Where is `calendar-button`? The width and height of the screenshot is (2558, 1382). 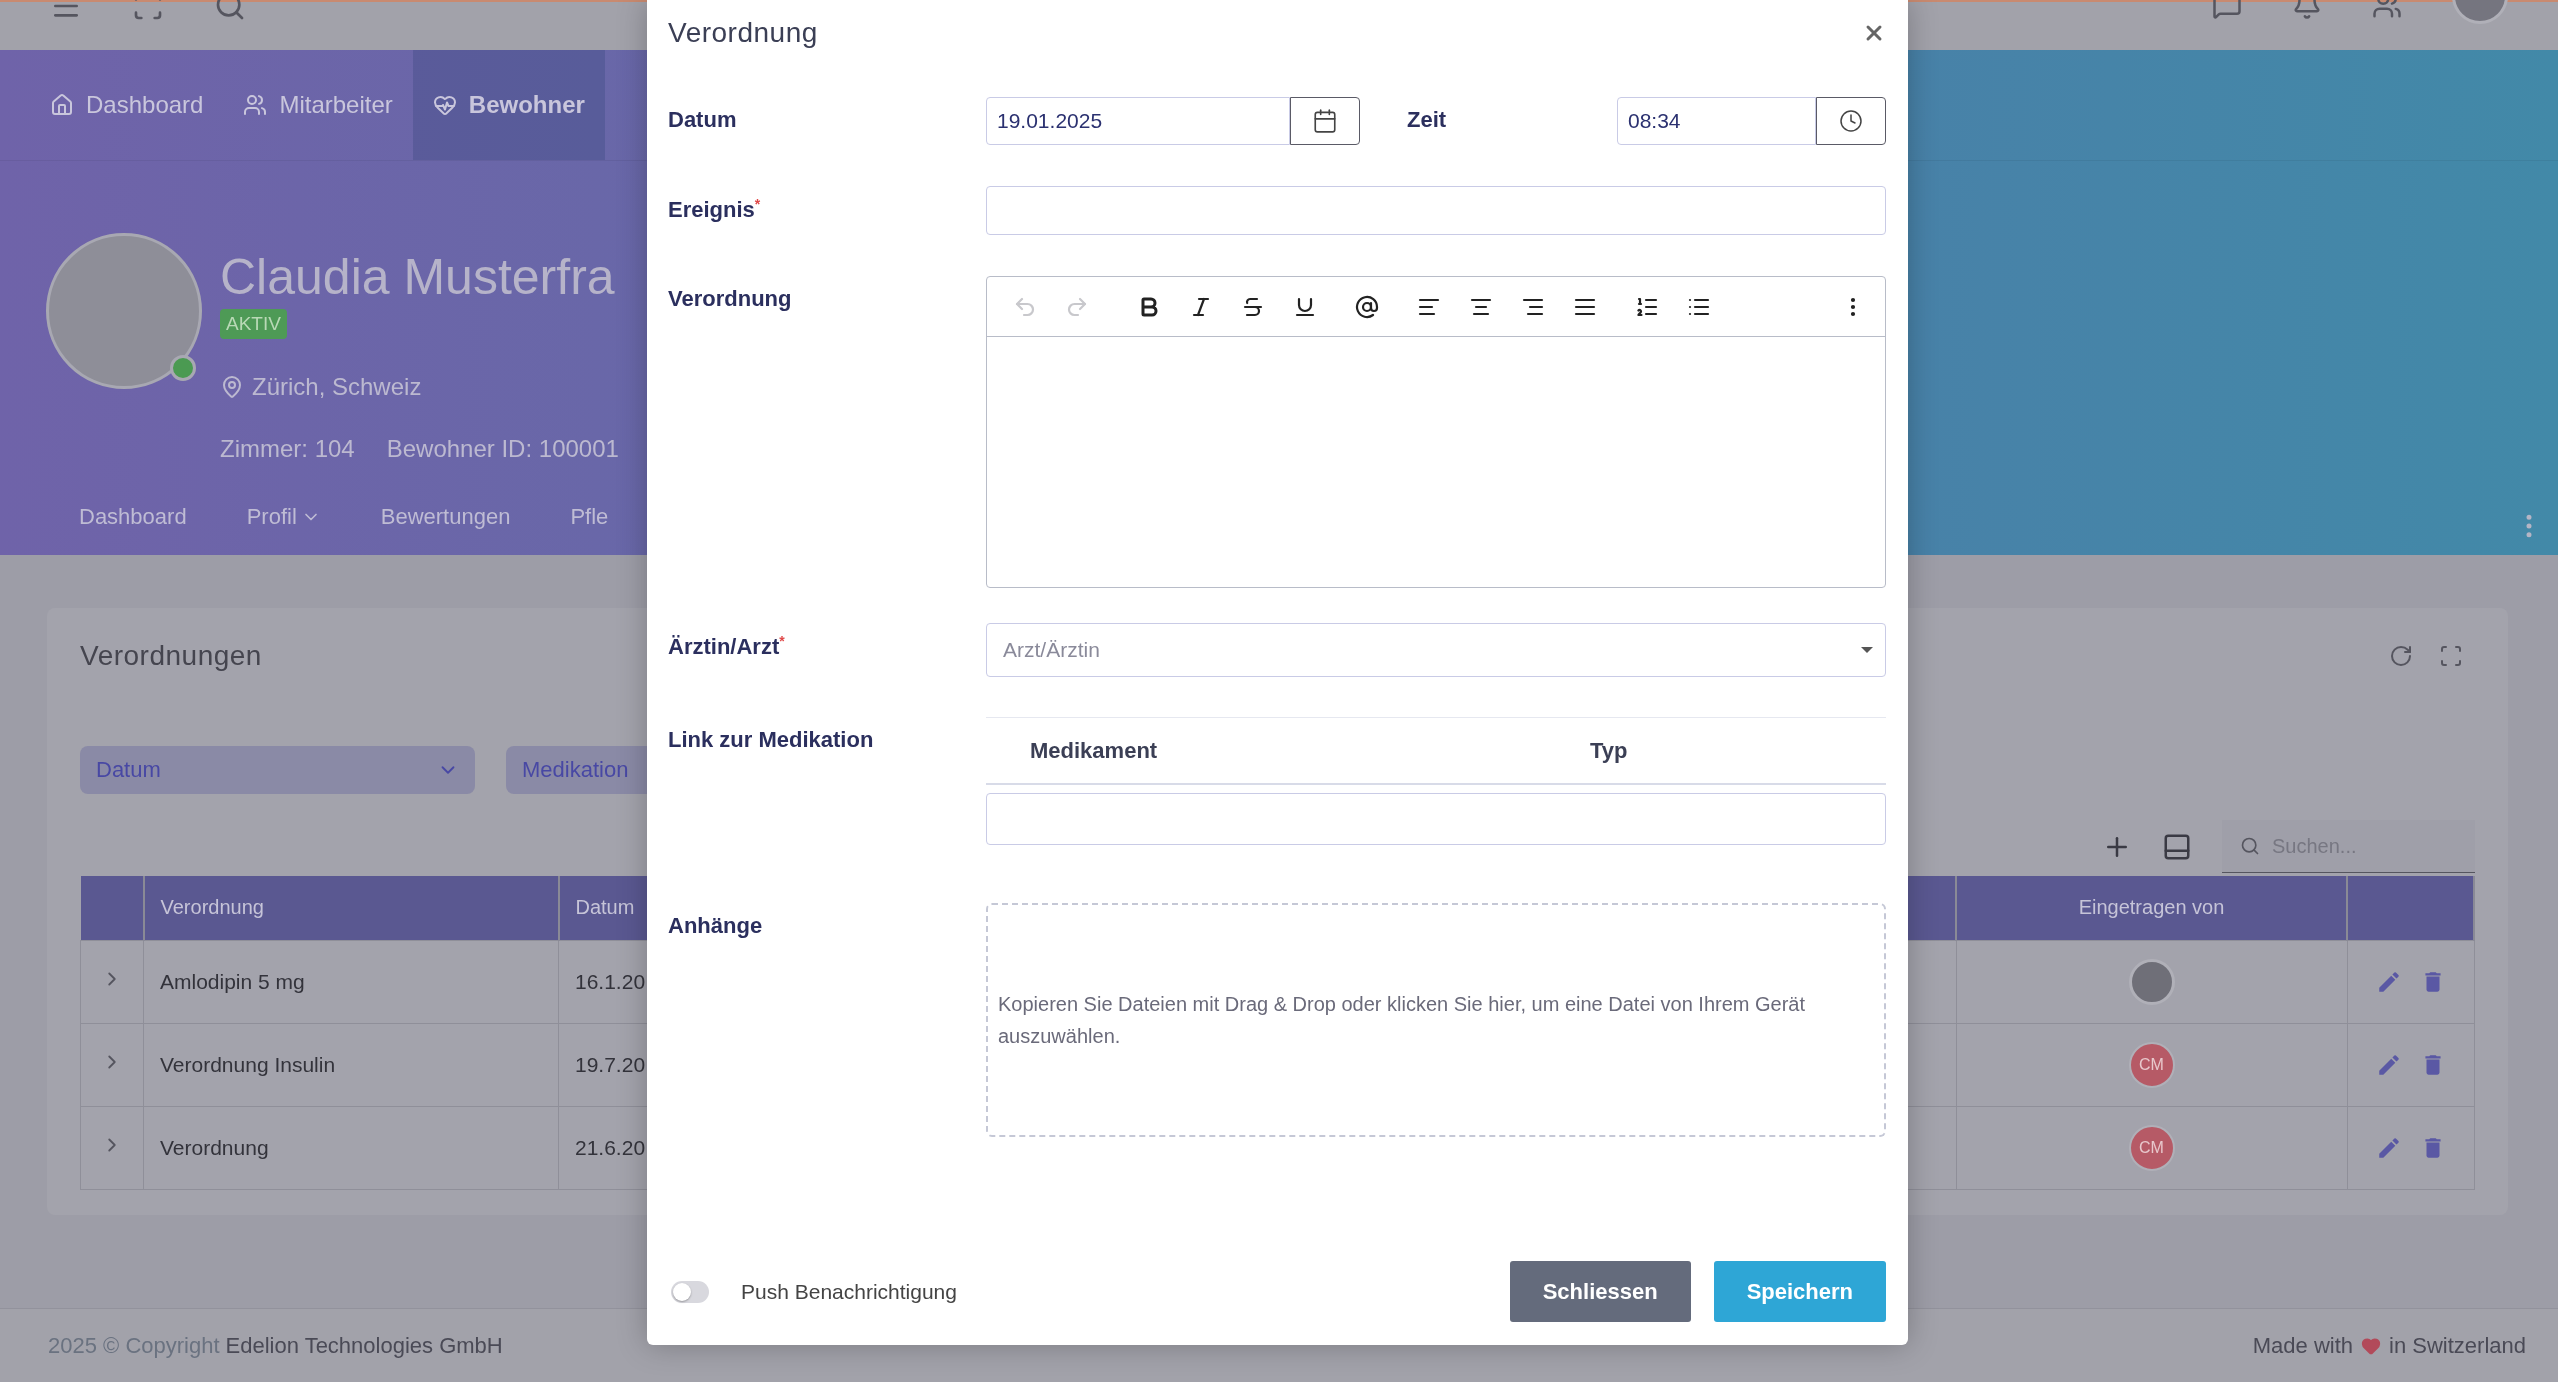
calendar-button is located at coordinates (1325, 121).